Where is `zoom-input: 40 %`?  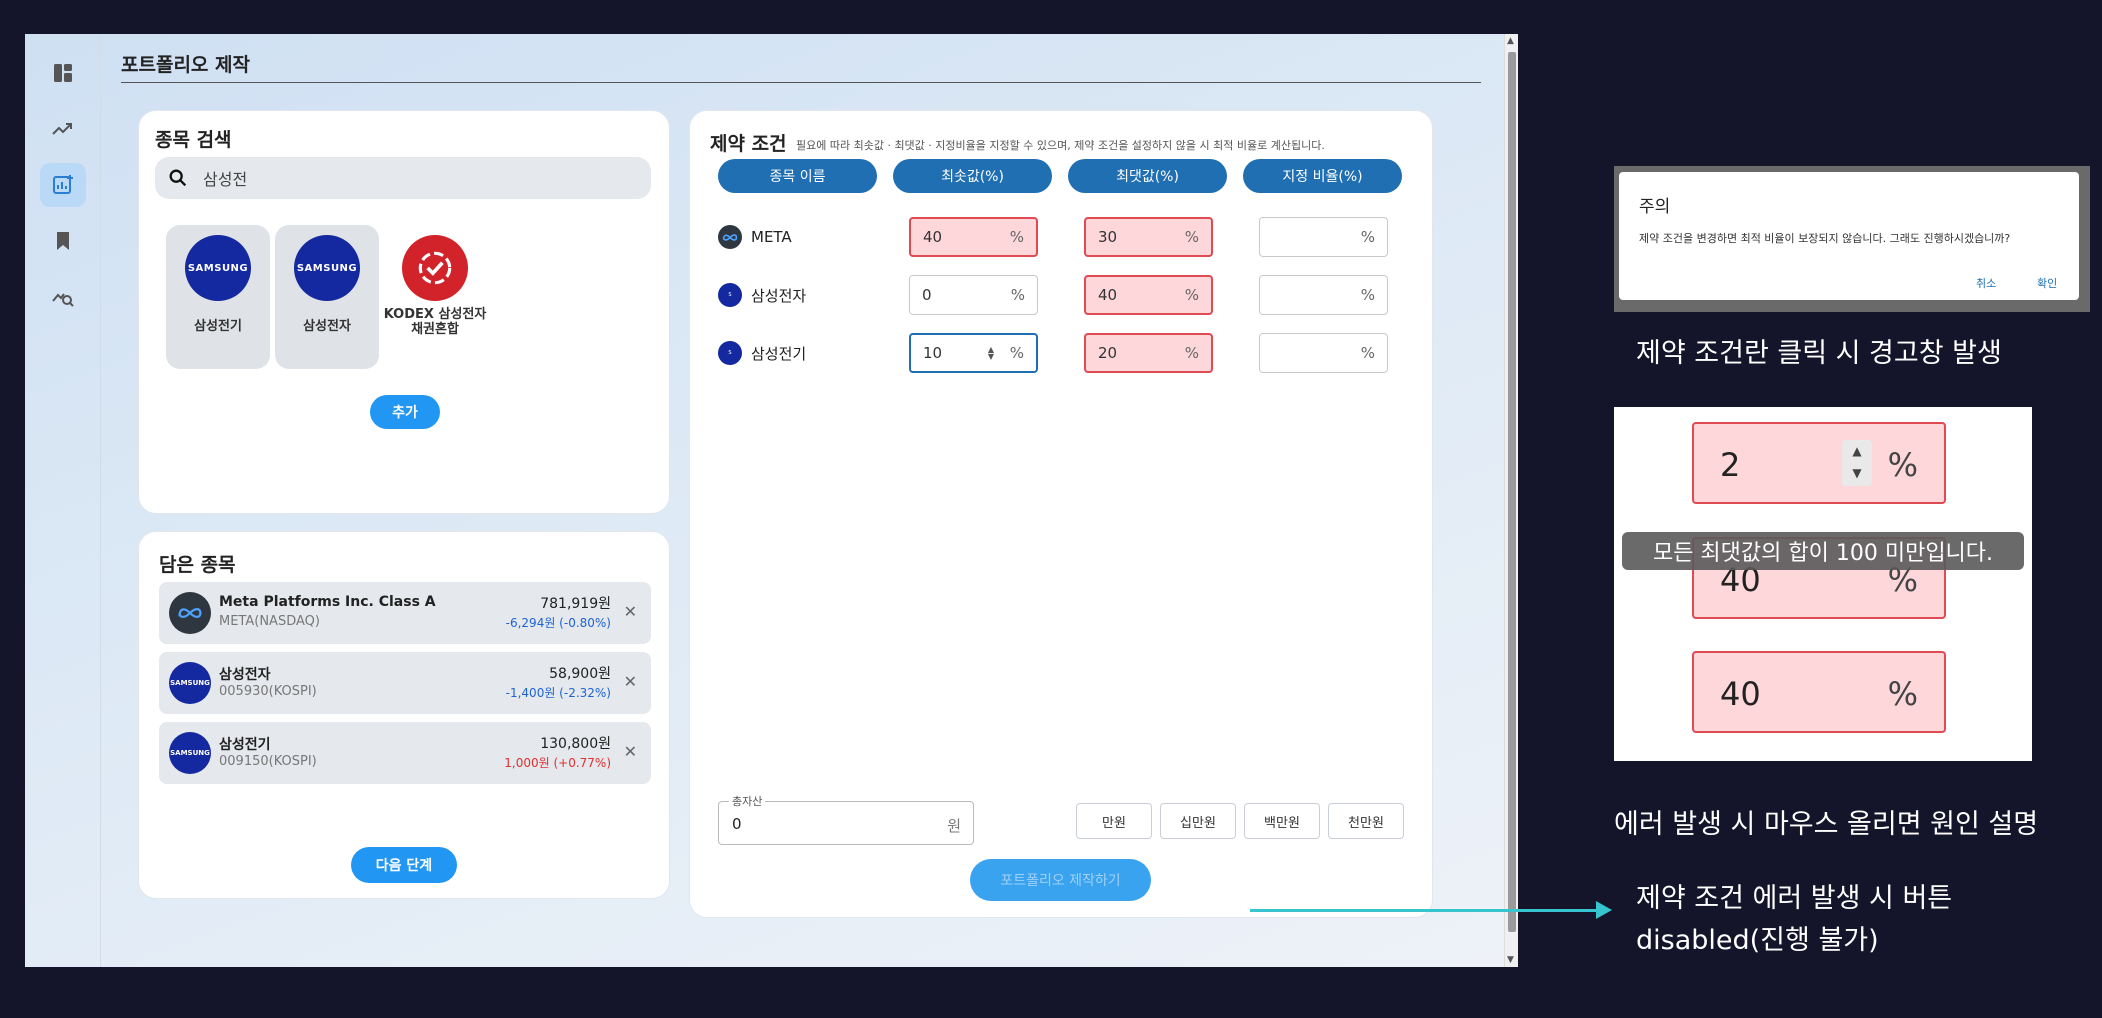
zoom-input: 40 % is located at coordinates (1819, 692).